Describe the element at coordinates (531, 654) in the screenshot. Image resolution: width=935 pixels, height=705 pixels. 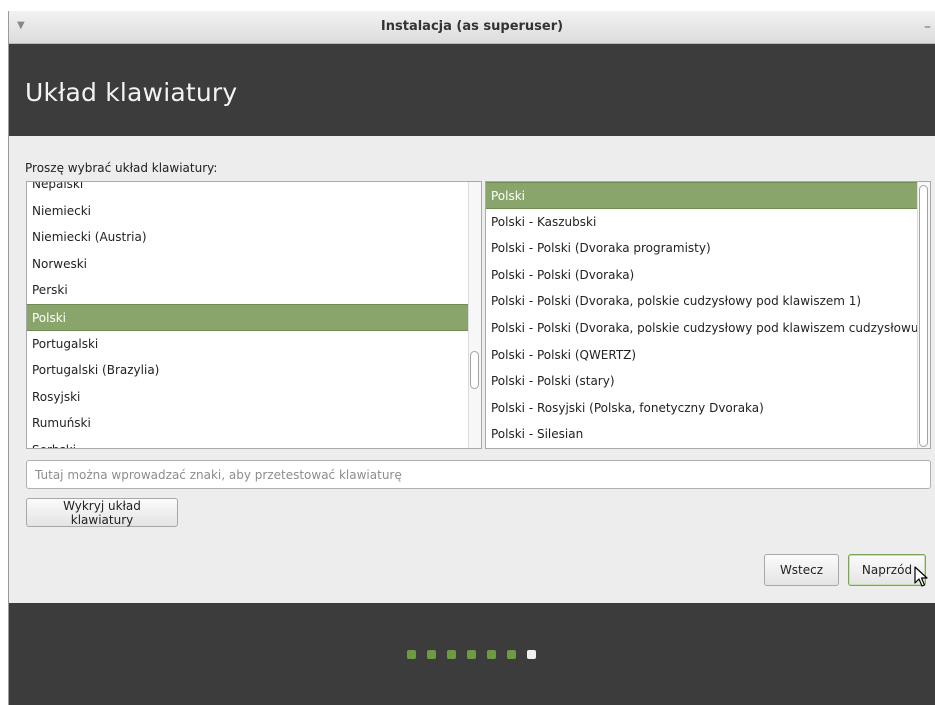
I see `progress-dot-current` at that location.